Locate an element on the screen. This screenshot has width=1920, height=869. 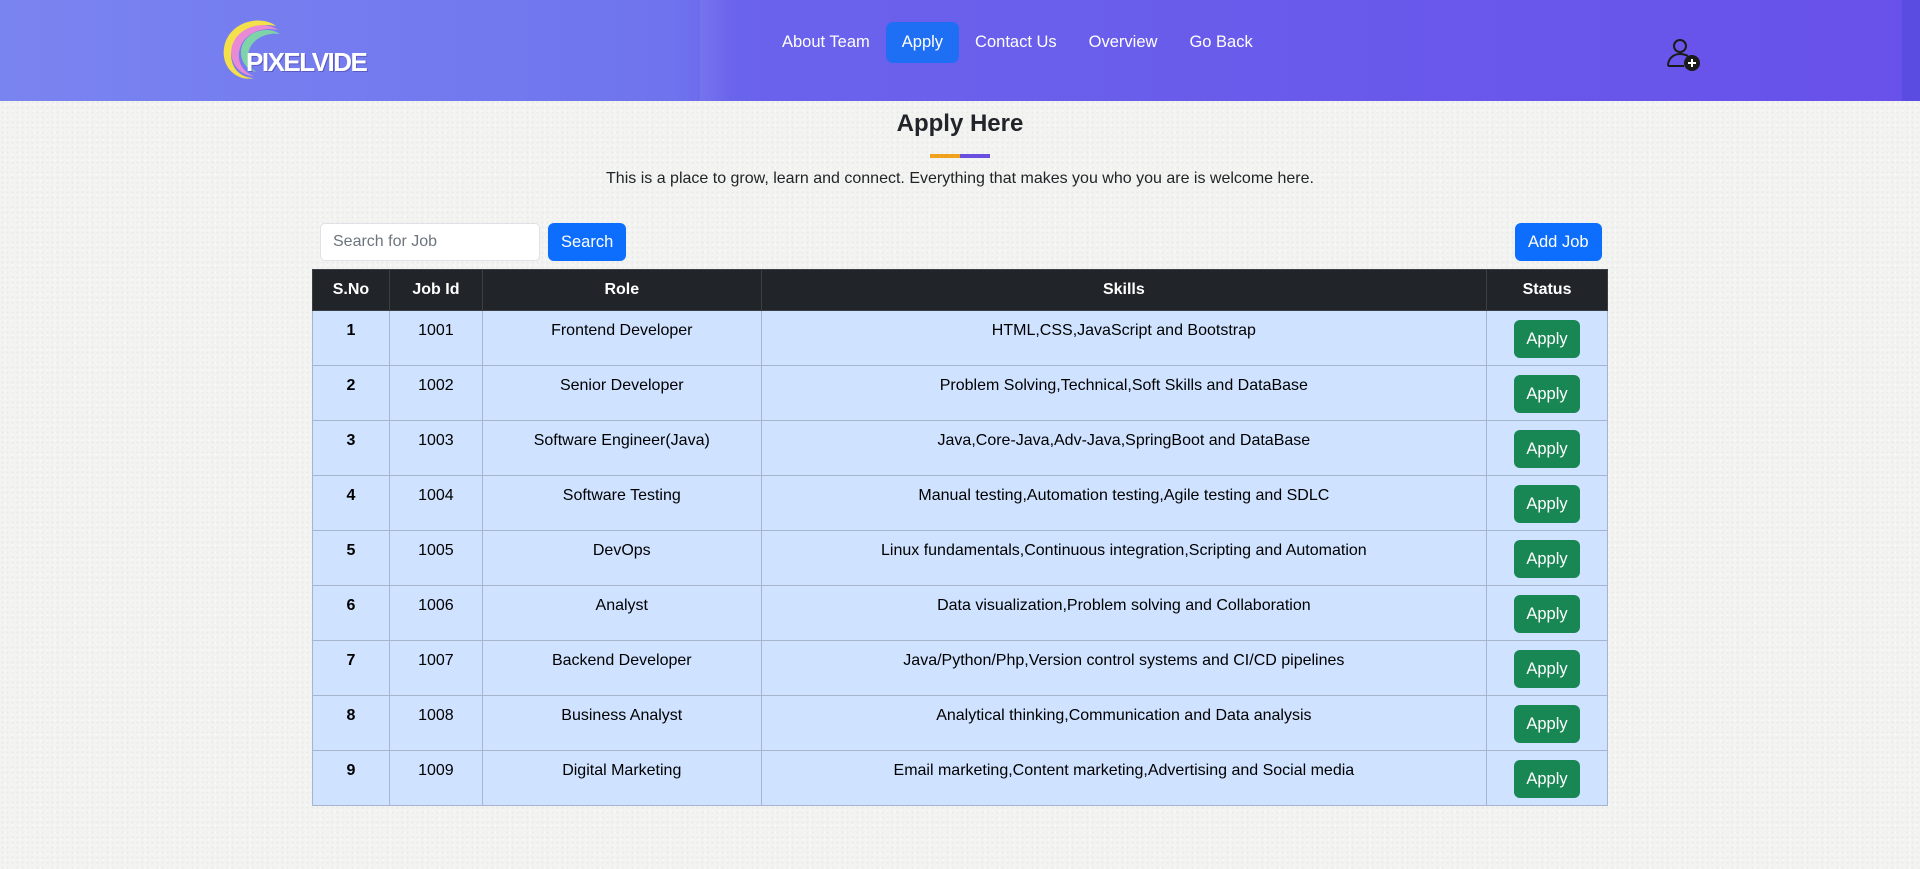
cell-sno: 9 is located at coordinates (351, 778).